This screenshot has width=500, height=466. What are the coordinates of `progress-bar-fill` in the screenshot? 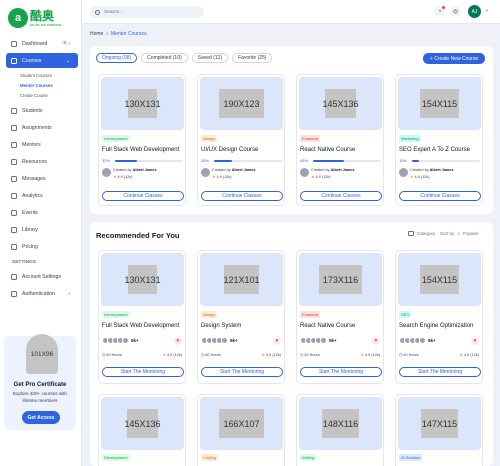 It's located at (415, 161).